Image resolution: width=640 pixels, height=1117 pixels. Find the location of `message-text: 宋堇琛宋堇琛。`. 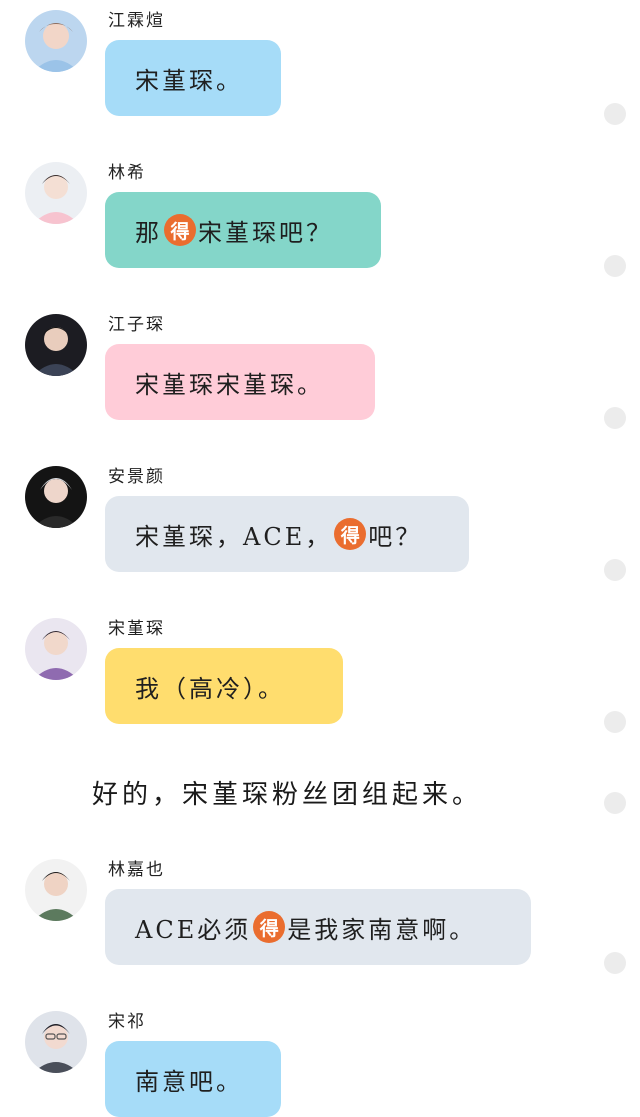

message-text: 宋堇琛宋堇琛。 is located at coordinates (229, 384).